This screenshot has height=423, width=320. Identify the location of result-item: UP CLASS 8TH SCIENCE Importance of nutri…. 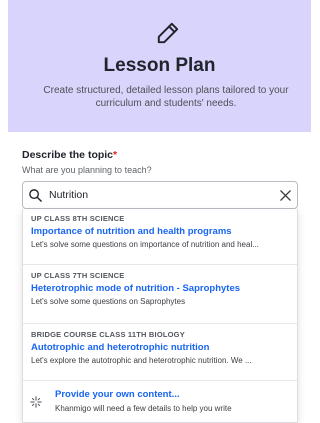
(160, 237).